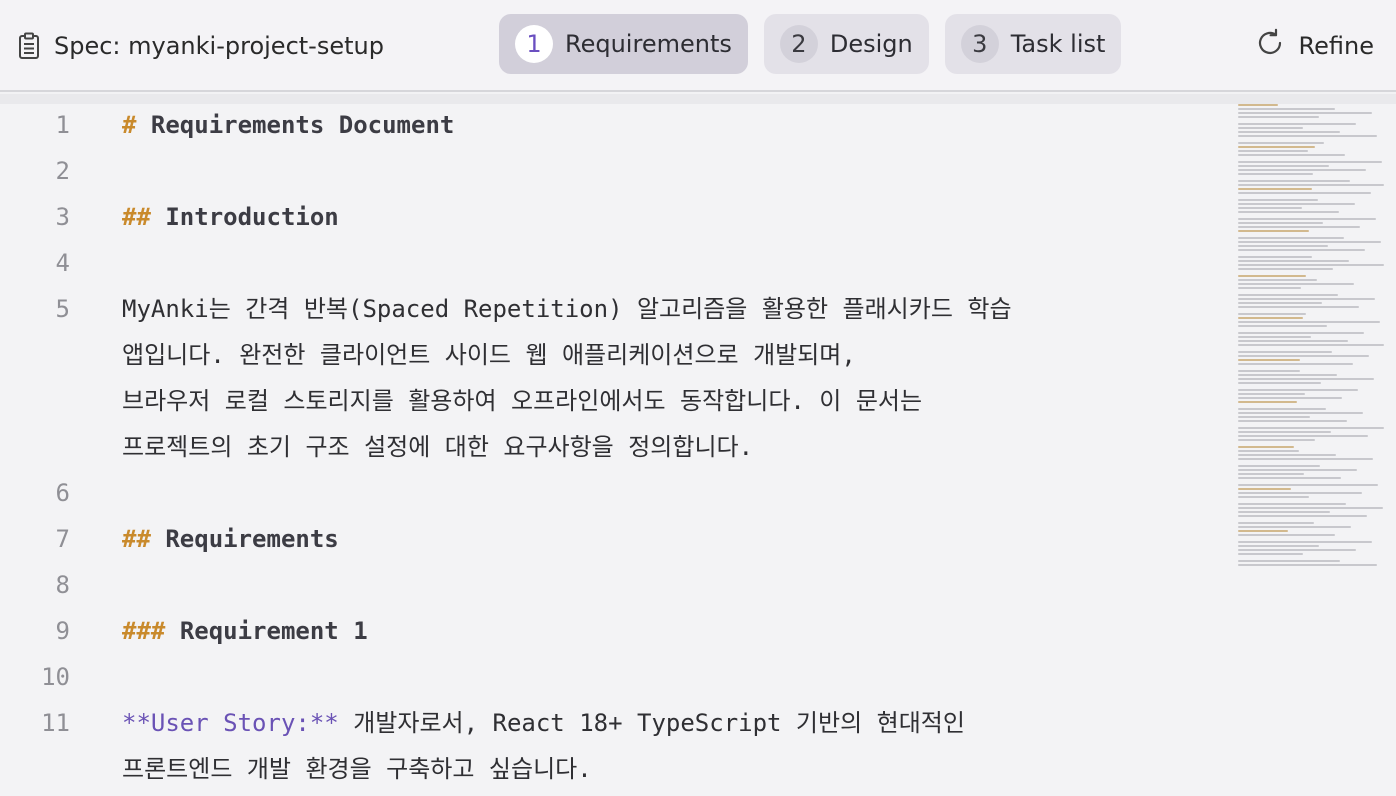  Describe the element at coordinates (62, 171) in the screenshot. I see `line-number: 2` at that location.